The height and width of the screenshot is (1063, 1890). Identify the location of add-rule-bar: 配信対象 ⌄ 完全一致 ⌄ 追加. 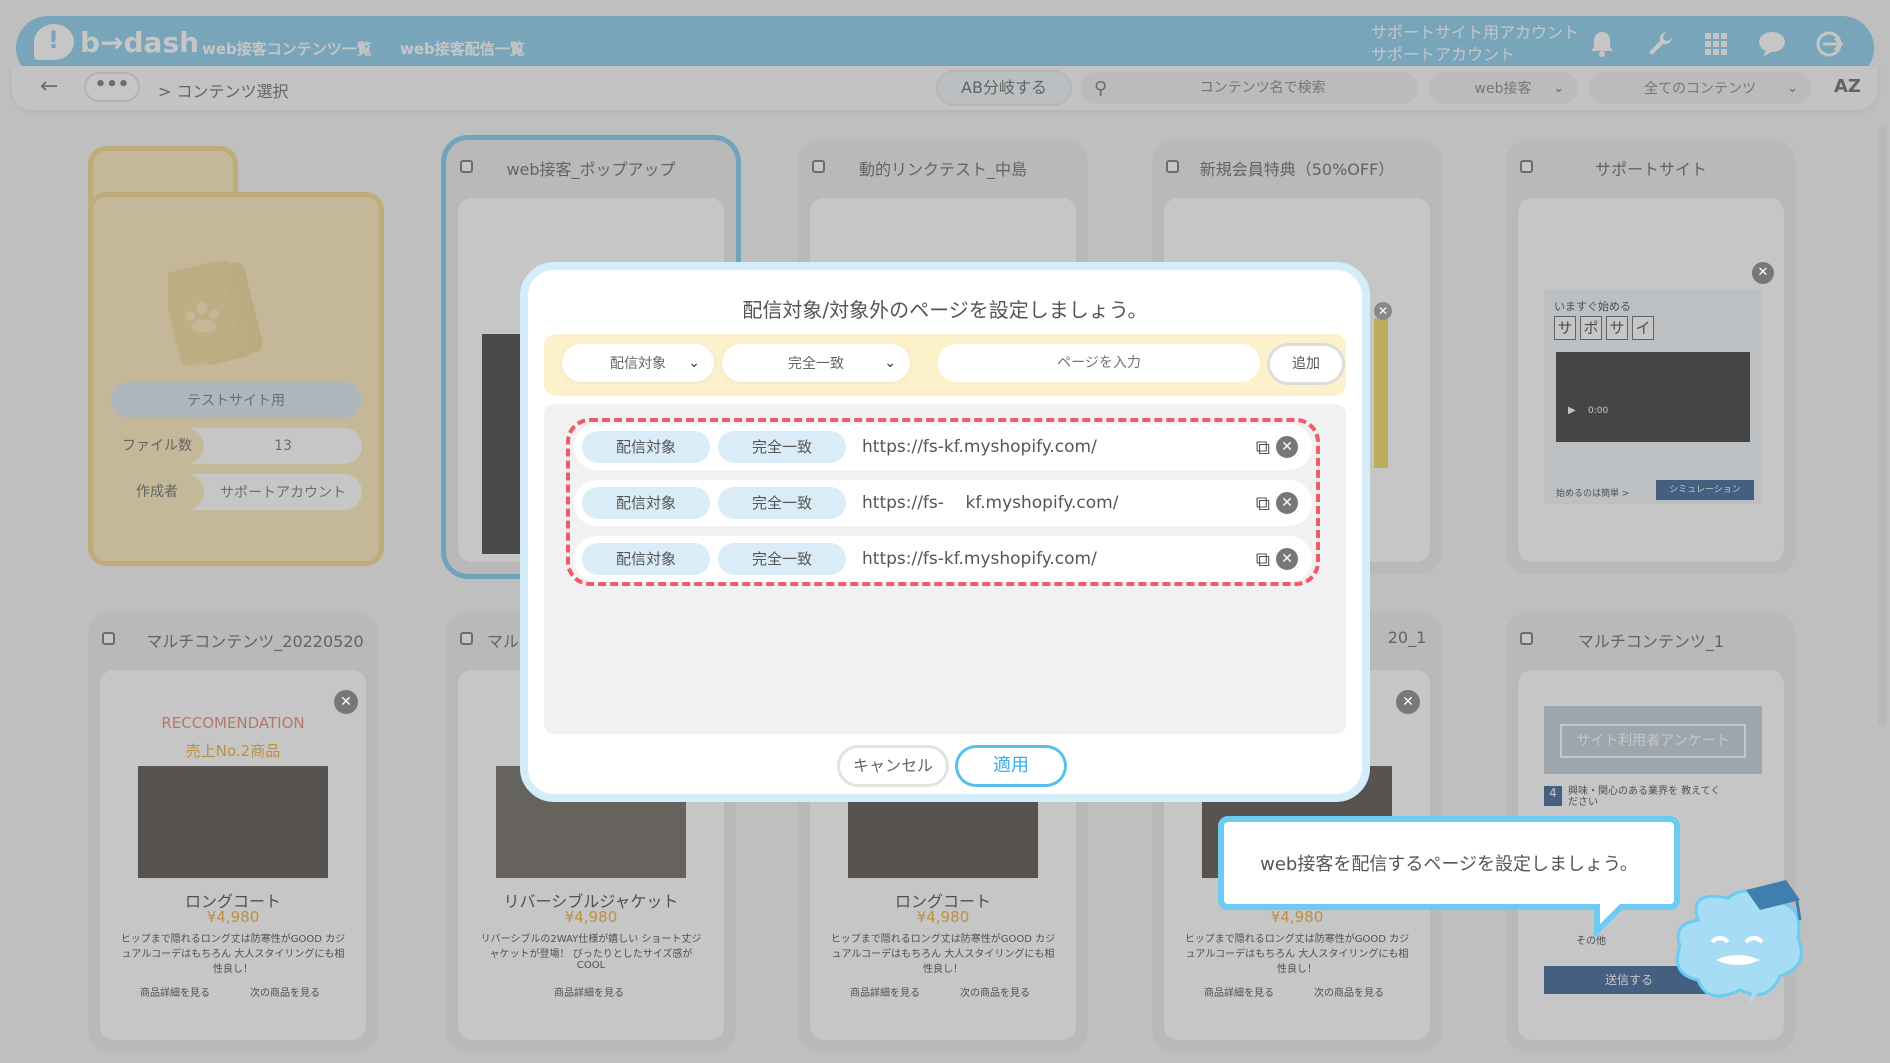
(945, 365).